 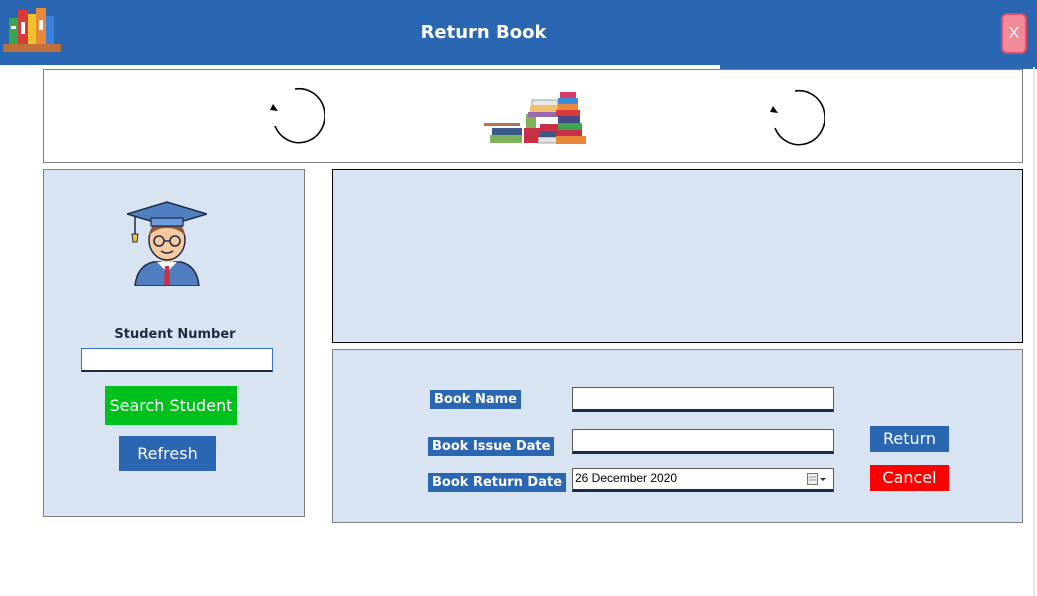 What do you see at coordinates (175, 334) in the screenshot?
I see `student-number-label: Student Number` at bounding box center [175, 334].